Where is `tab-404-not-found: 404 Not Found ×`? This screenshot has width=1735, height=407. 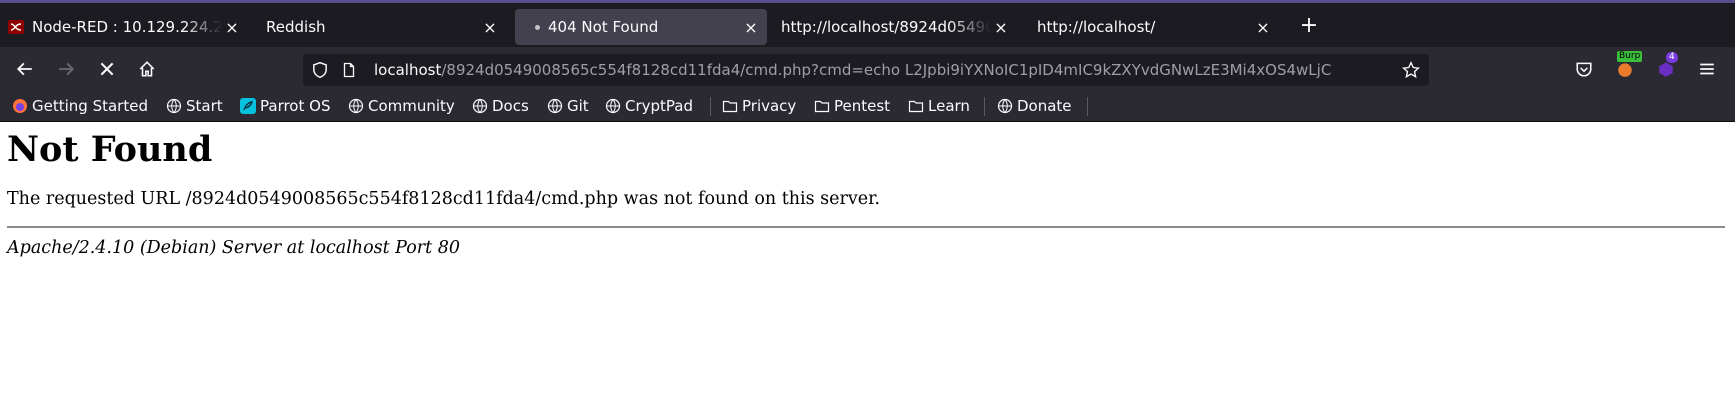 tab-404-not-found: 404 Not Found × is located at coordinates (641, 27).